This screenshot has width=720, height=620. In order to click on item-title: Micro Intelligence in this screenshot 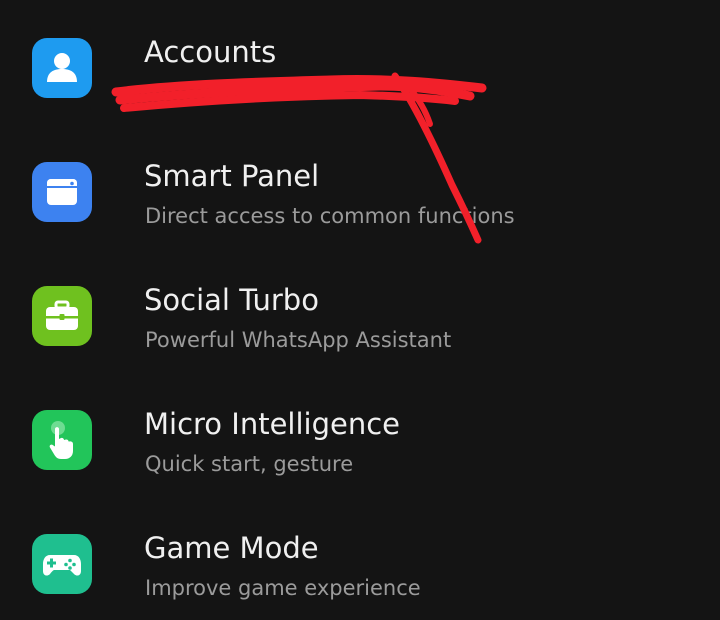, I will do `click(272, 424)`.